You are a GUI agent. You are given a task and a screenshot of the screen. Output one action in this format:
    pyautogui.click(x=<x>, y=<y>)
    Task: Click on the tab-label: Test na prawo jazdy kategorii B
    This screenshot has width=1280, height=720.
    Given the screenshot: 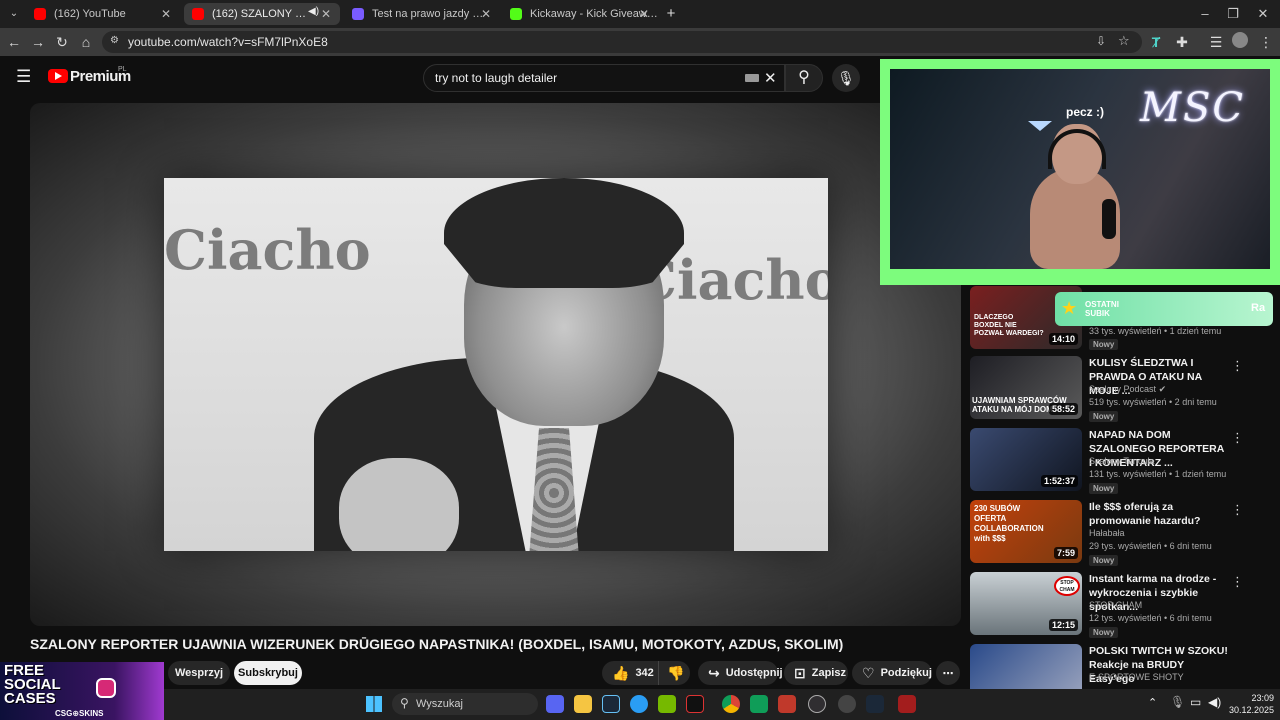 What is the action you would take?
    pyautogui.click(x=428, y=14)
    